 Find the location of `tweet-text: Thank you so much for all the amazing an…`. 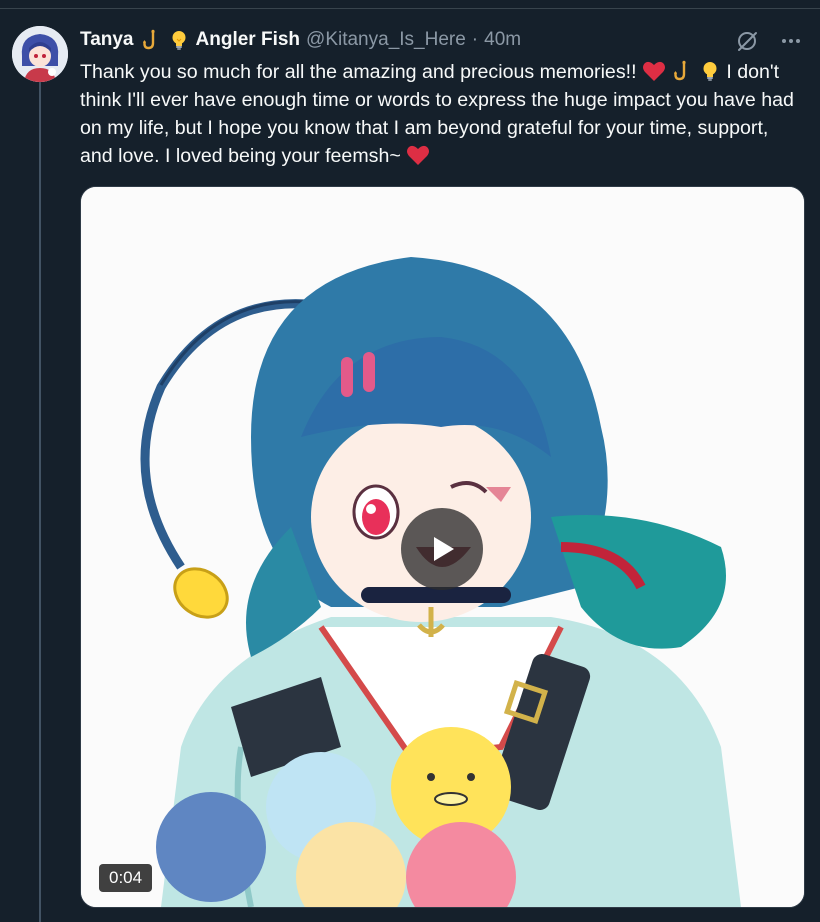

tweet-text: Thank you so much for all the amazing an… is located at coordinates (440, 114).